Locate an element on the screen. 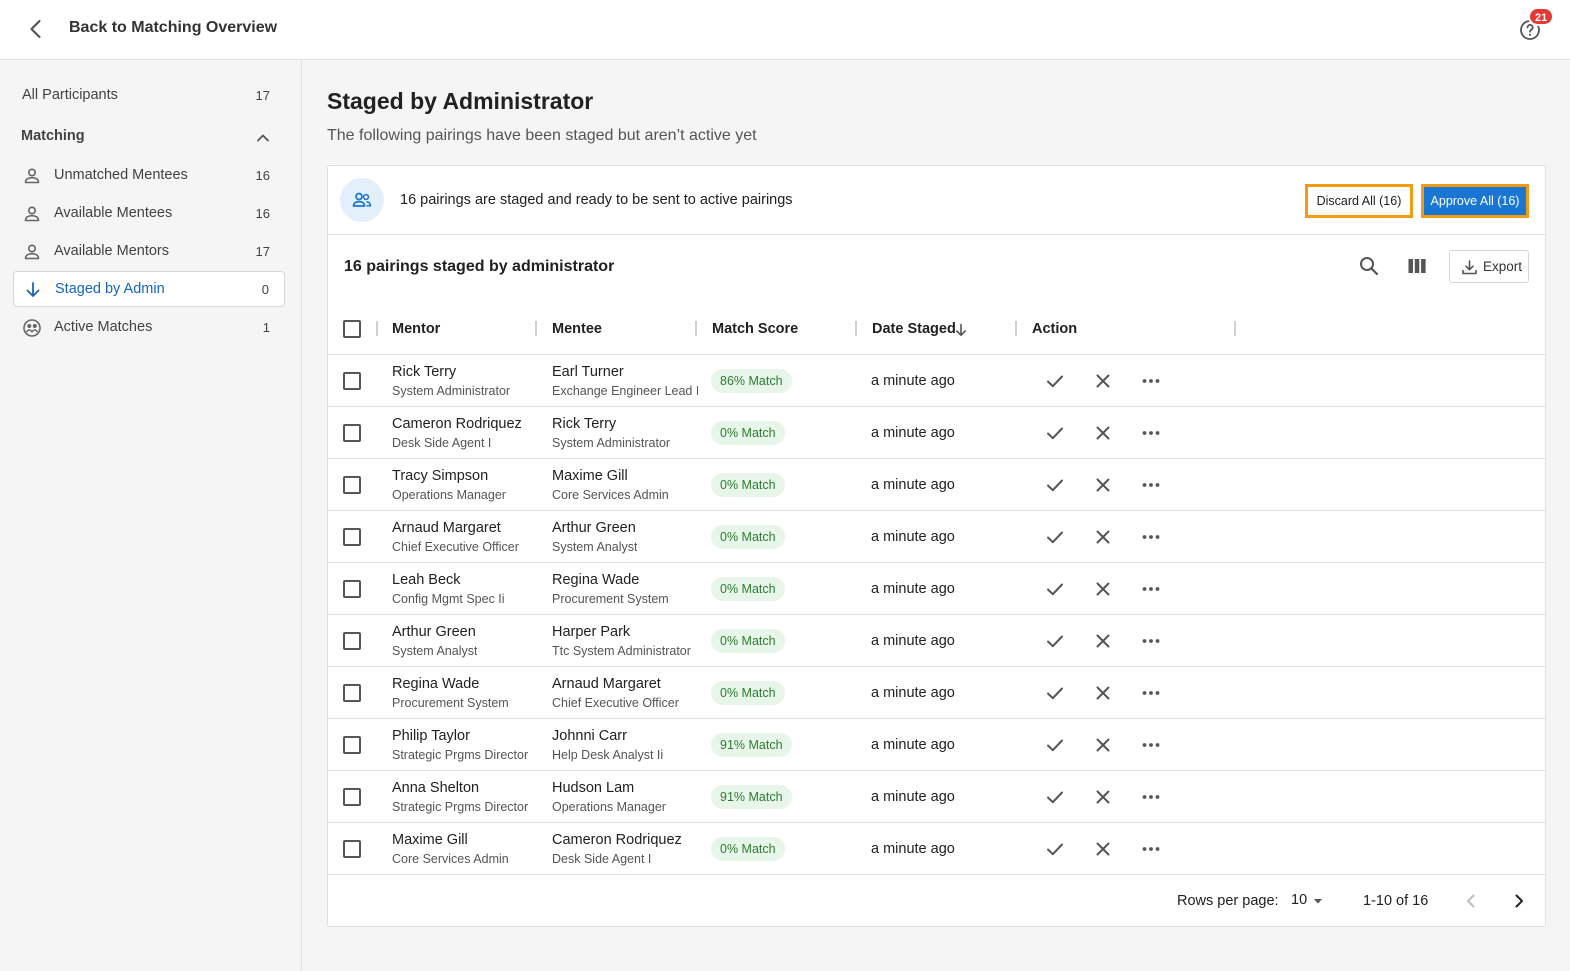  table-title: 16 pairings staged by administrator is located at coordinates (479, 266).